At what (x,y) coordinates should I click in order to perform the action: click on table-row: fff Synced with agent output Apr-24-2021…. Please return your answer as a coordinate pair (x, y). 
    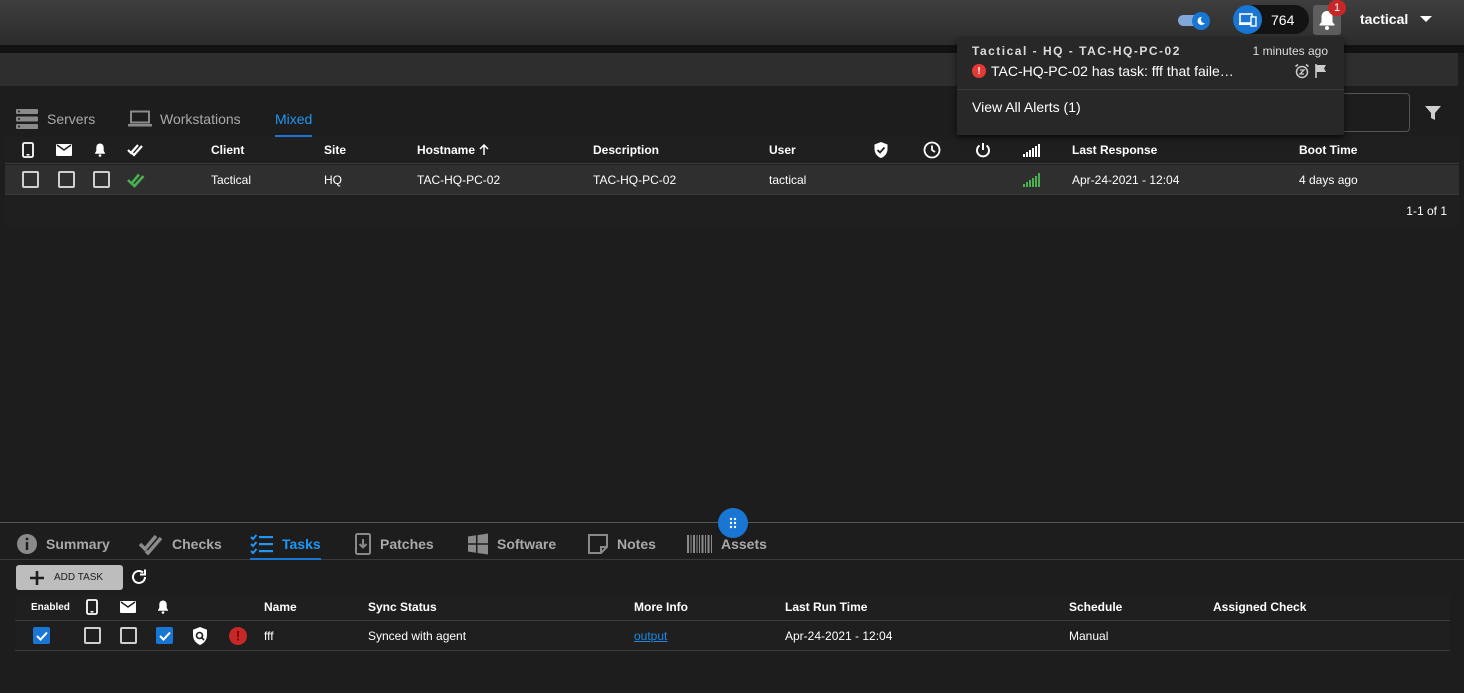
    Looking at the image, I should click on (732, 636).